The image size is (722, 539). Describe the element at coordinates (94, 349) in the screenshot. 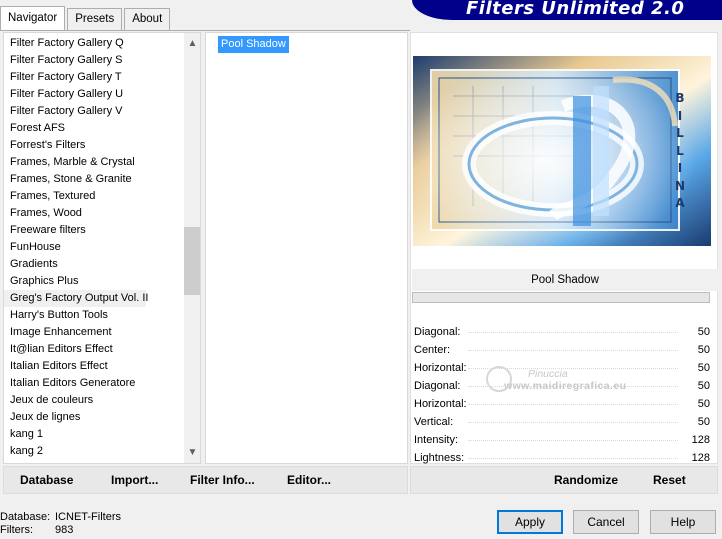

I see `category-item: It@lian Editors Effect` at that location.